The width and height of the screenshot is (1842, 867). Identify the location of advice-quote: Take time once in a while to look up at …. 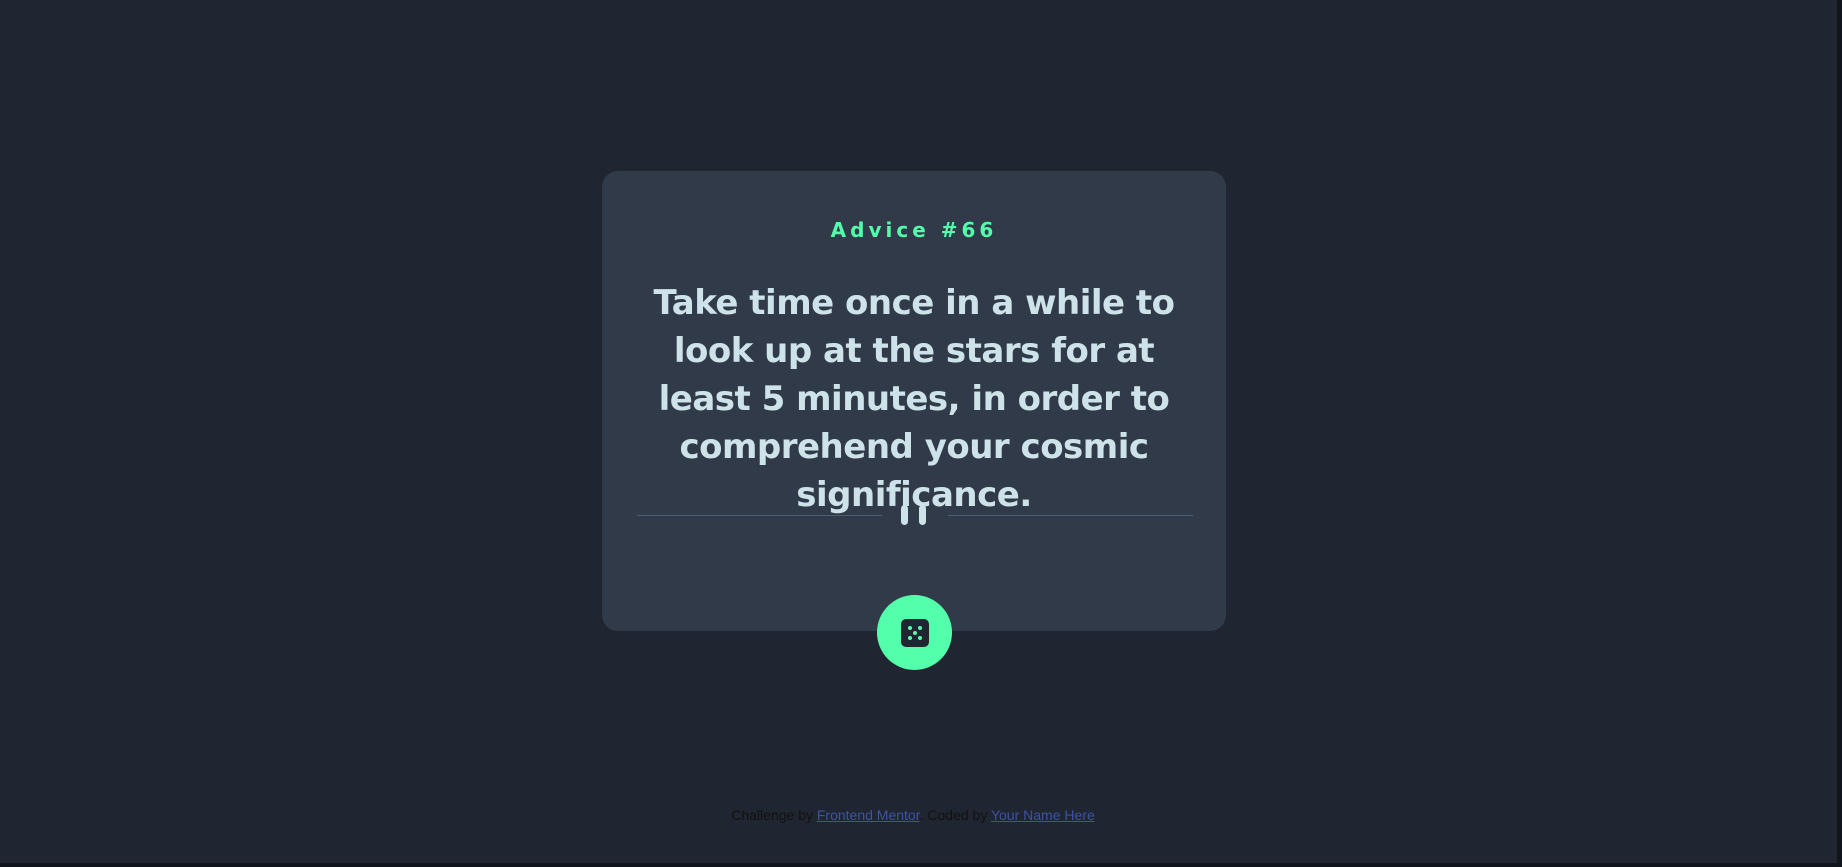
(914, 399).